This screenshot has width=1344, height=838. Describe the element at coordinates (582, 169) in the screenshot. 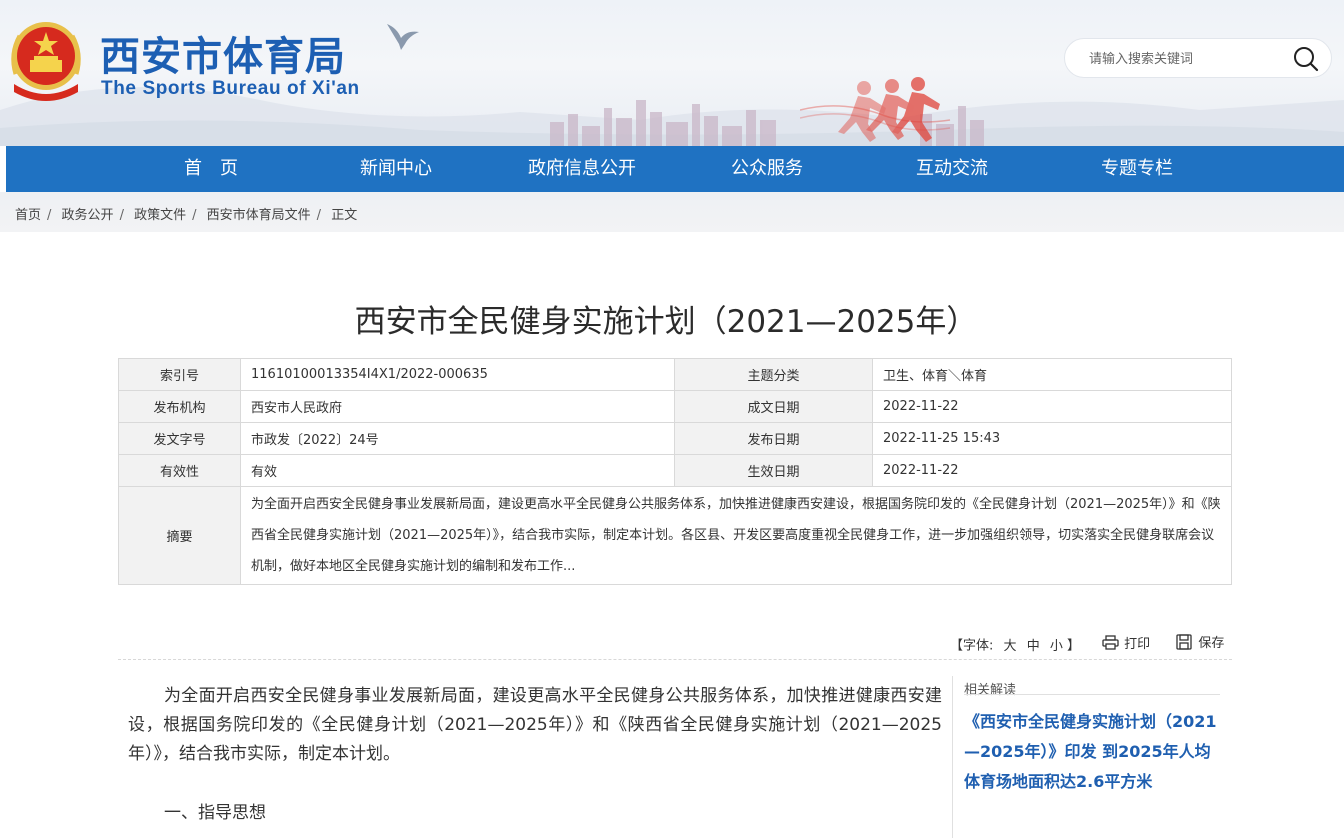

I see `nav-item-gov-info: 政府信息公开` at that location.